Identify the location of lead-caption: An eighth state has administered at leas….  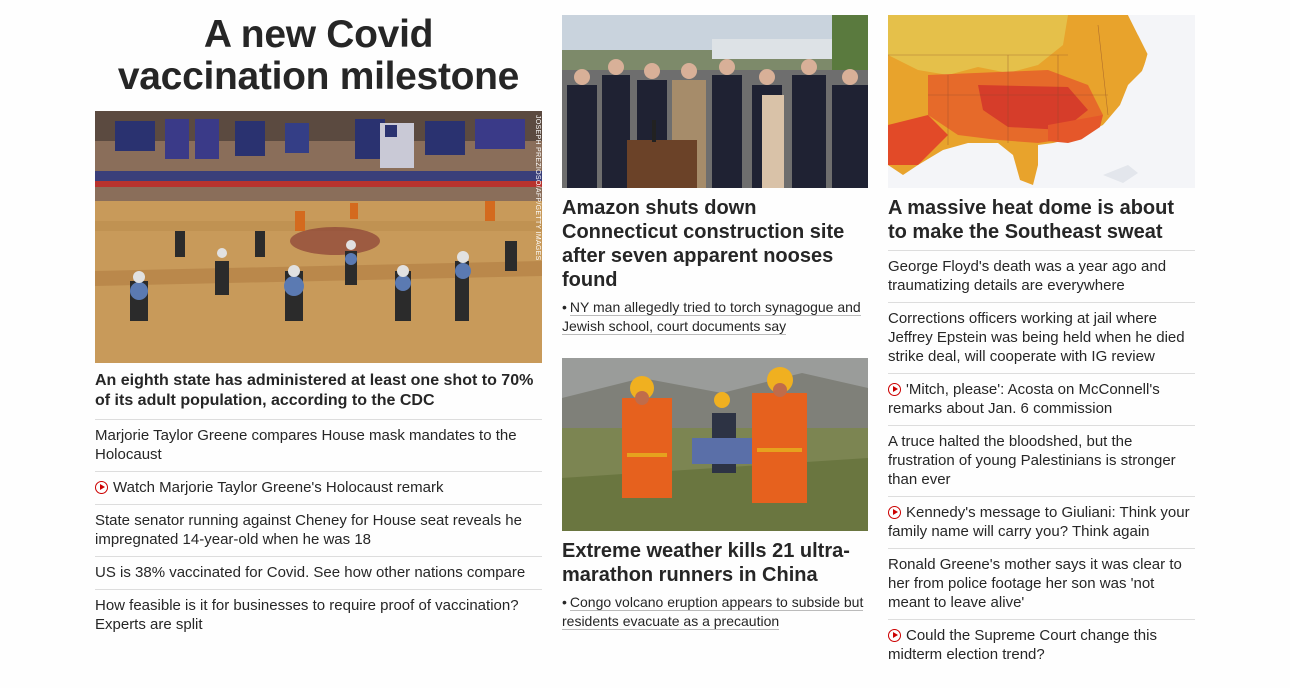
(318, 391).